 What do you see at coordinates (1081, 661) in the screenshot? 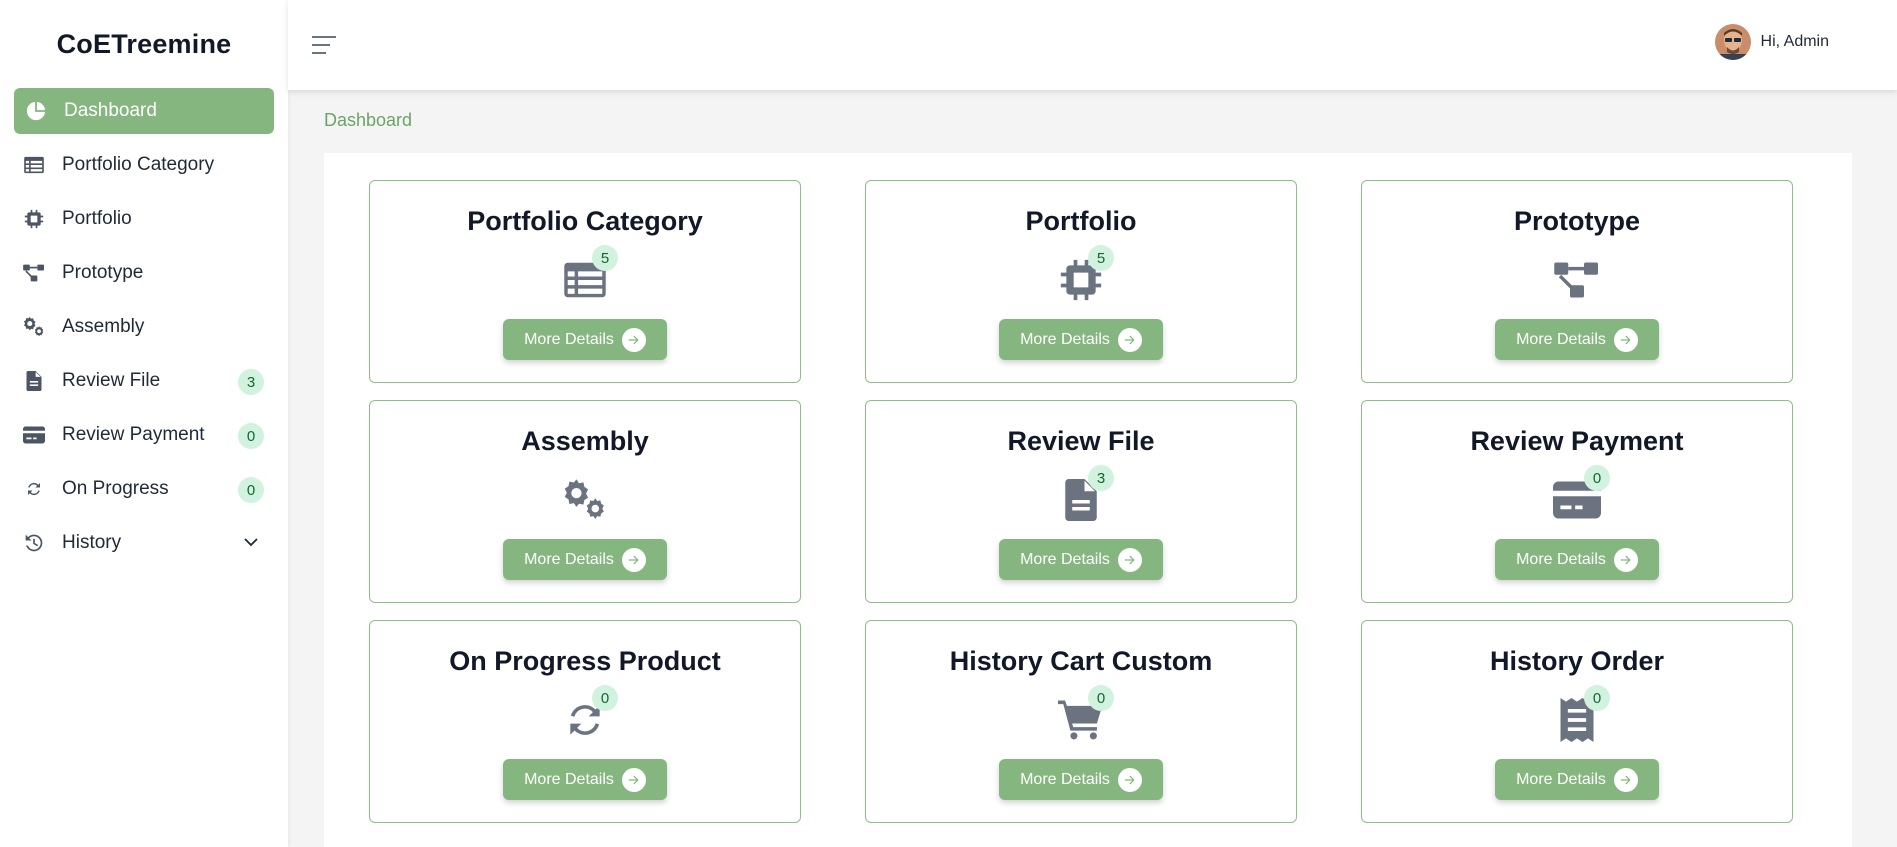
I see `card-title: History Cart Custom` at bounding box center [1081, 661].